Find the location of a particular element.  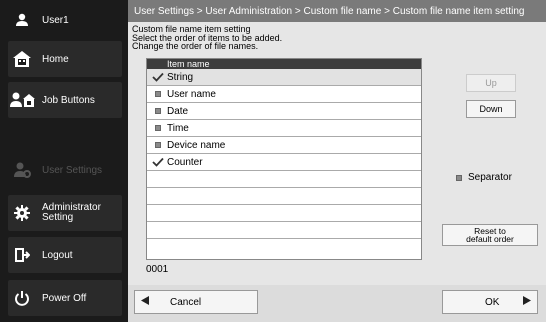

reset-default-order-button: Reset to default order is located at coordinates (490, 235).